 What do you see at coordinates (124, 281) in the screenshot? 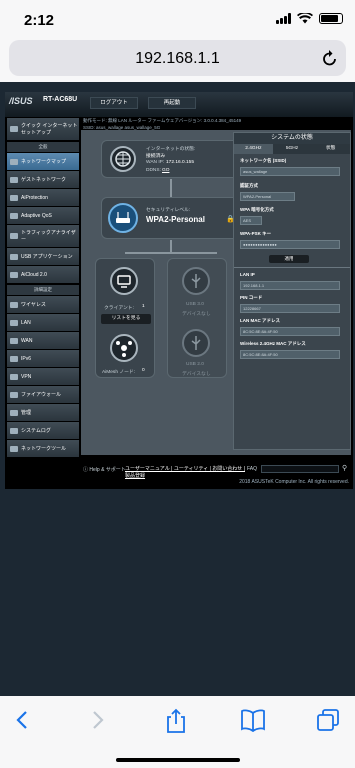
I see `monitor-icon` at bounding box center [124, 281].